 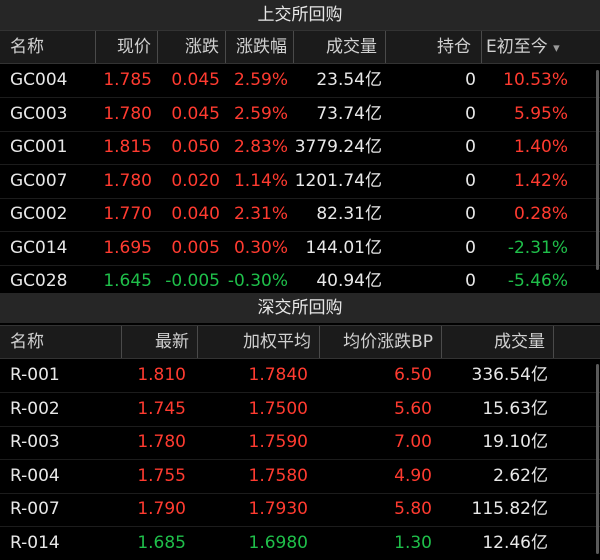 What do you see at coordinates (253, 509) in the screenshot?
I see `weighted-average: 1.7930` at bounding box center [253, 509].